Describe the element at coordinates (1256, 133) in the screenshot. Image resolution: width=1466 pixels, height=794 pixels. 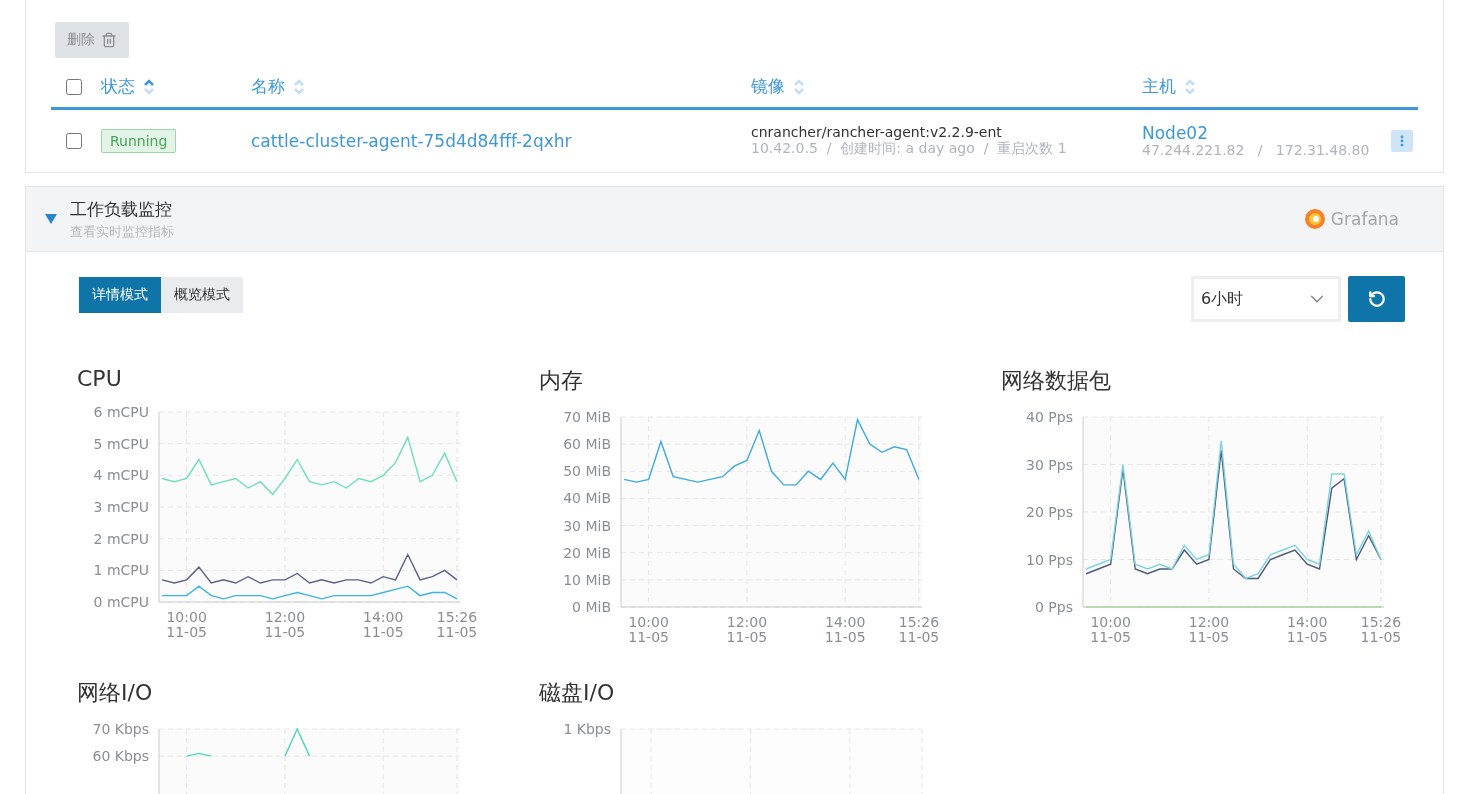
I see `host-link: Node02` at that location.